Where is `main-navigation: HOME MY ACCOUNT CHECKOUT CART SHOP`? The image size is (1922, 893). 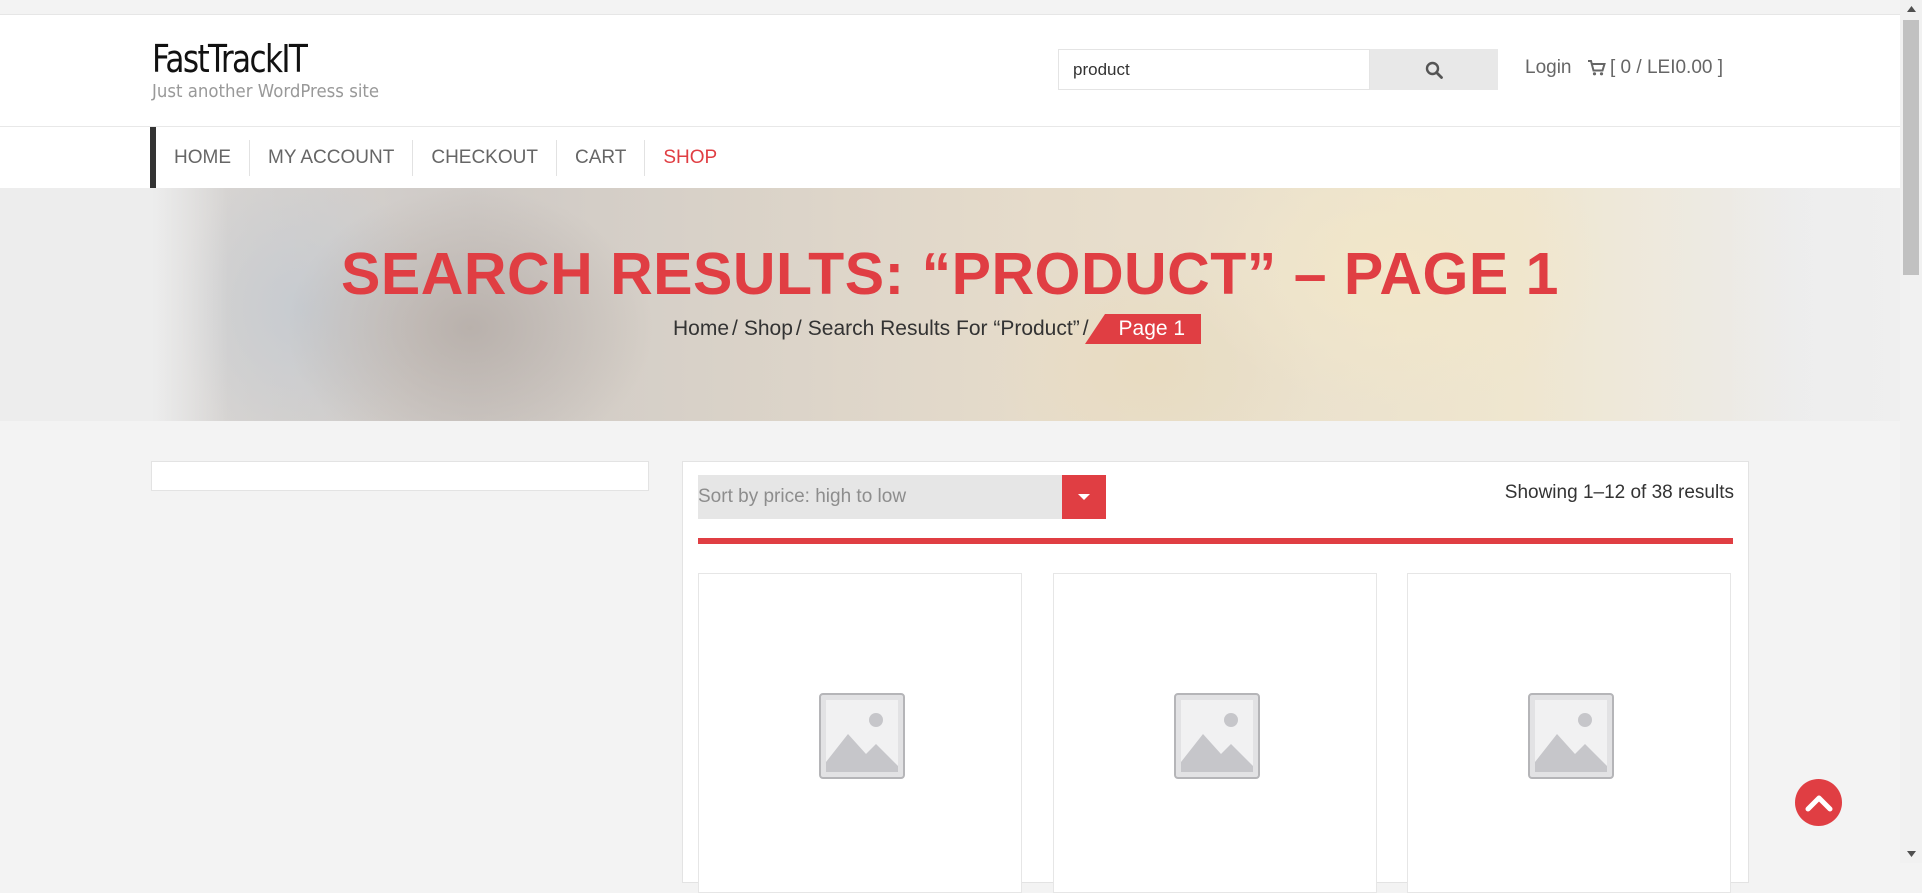
main-navigation: HOME MY ACCOUNT CHECKOUT CART SHOP is located at coordinates (950, 157).